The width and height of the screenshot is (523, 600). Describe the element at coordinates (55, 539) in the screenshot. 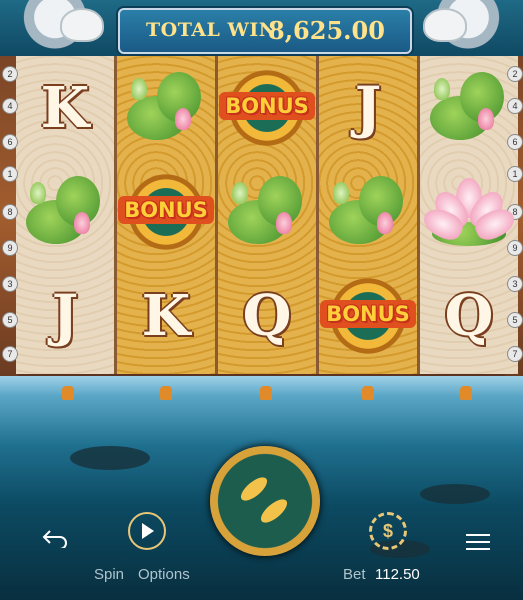

I see `back-arrow-icon` at that location.